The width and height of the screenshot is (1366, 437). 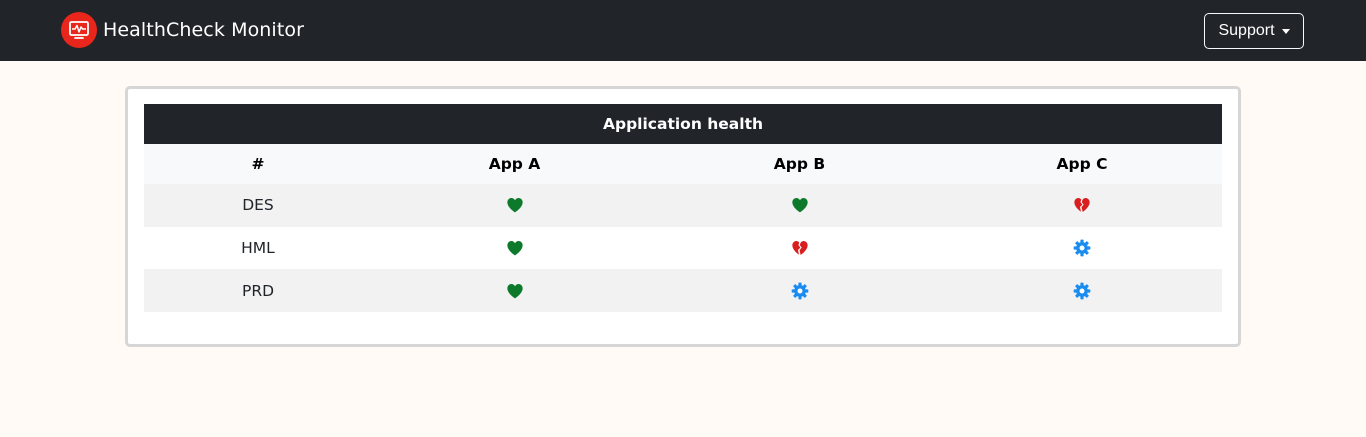 I want to click on caret-down-icon, so click(x=1285, y=31).